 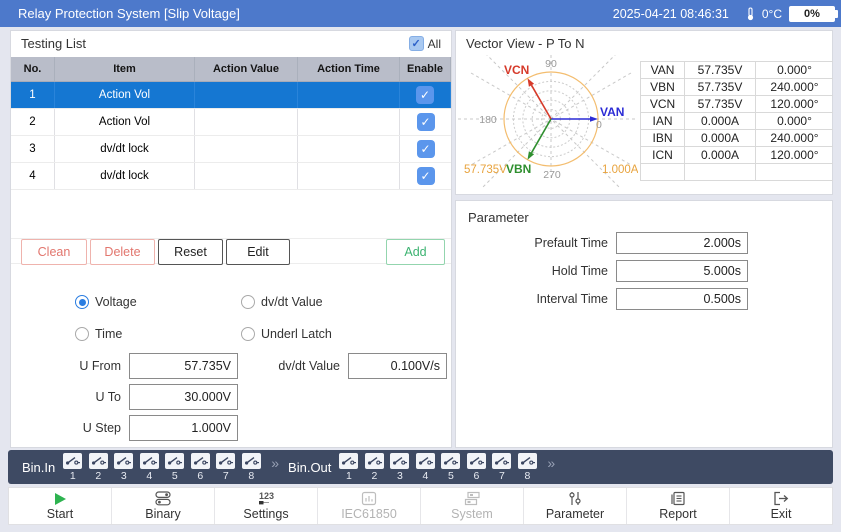 What do you see at coordinates (124, 397) in the screenshot?
I see `u-to-field-row: U To` at bounding box center [124, 397].